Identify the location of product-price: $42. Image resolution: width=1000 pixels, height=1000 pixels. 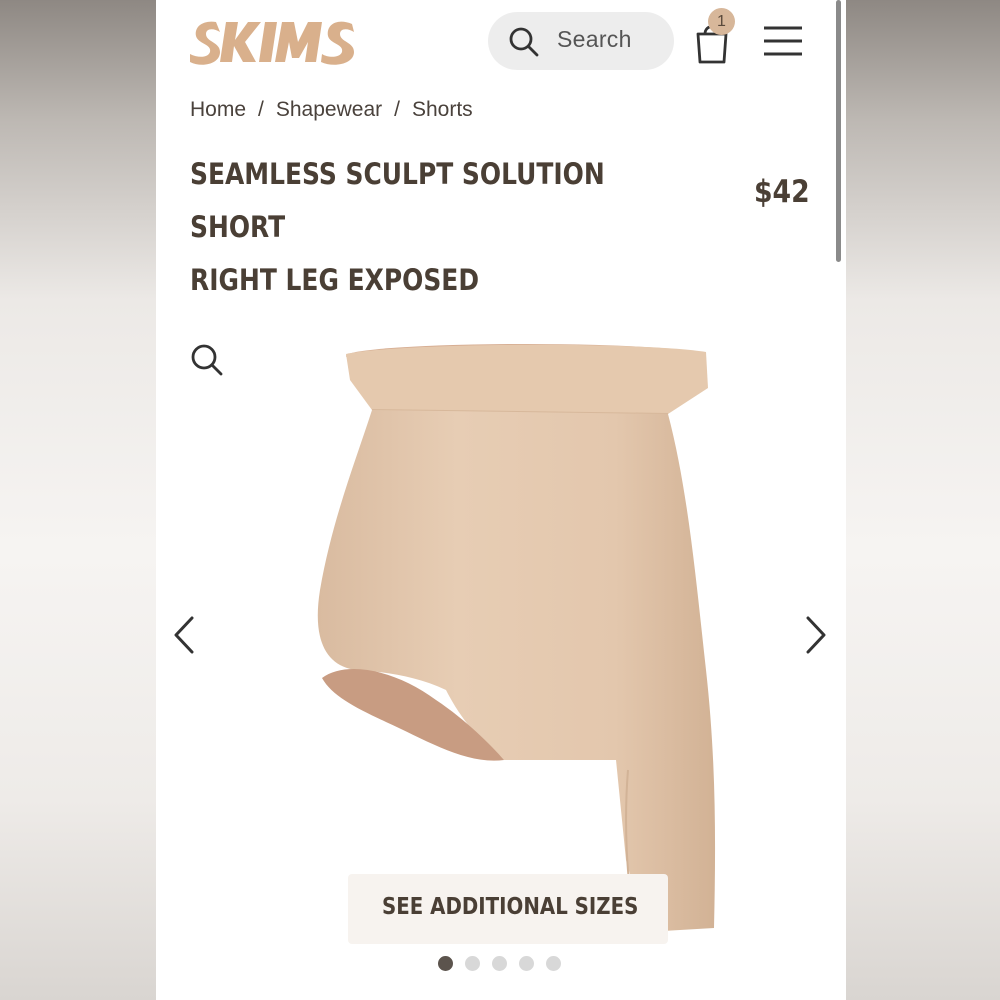
(782, 192).